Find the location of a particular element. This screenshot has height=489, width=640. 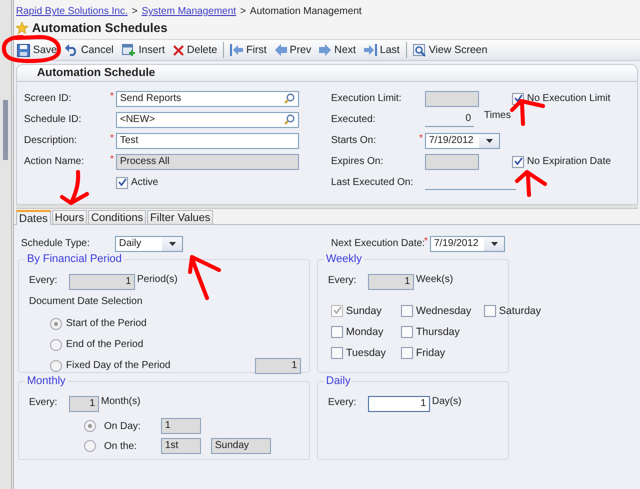

checkbox-label: Monday is located at coordinates (365, 332).